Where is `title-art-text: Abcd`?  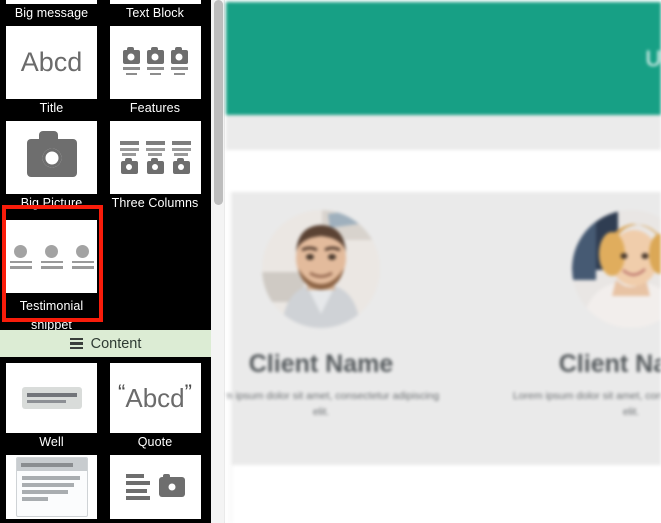
title-art-text: Abcd is located at coordinates (51, 62).